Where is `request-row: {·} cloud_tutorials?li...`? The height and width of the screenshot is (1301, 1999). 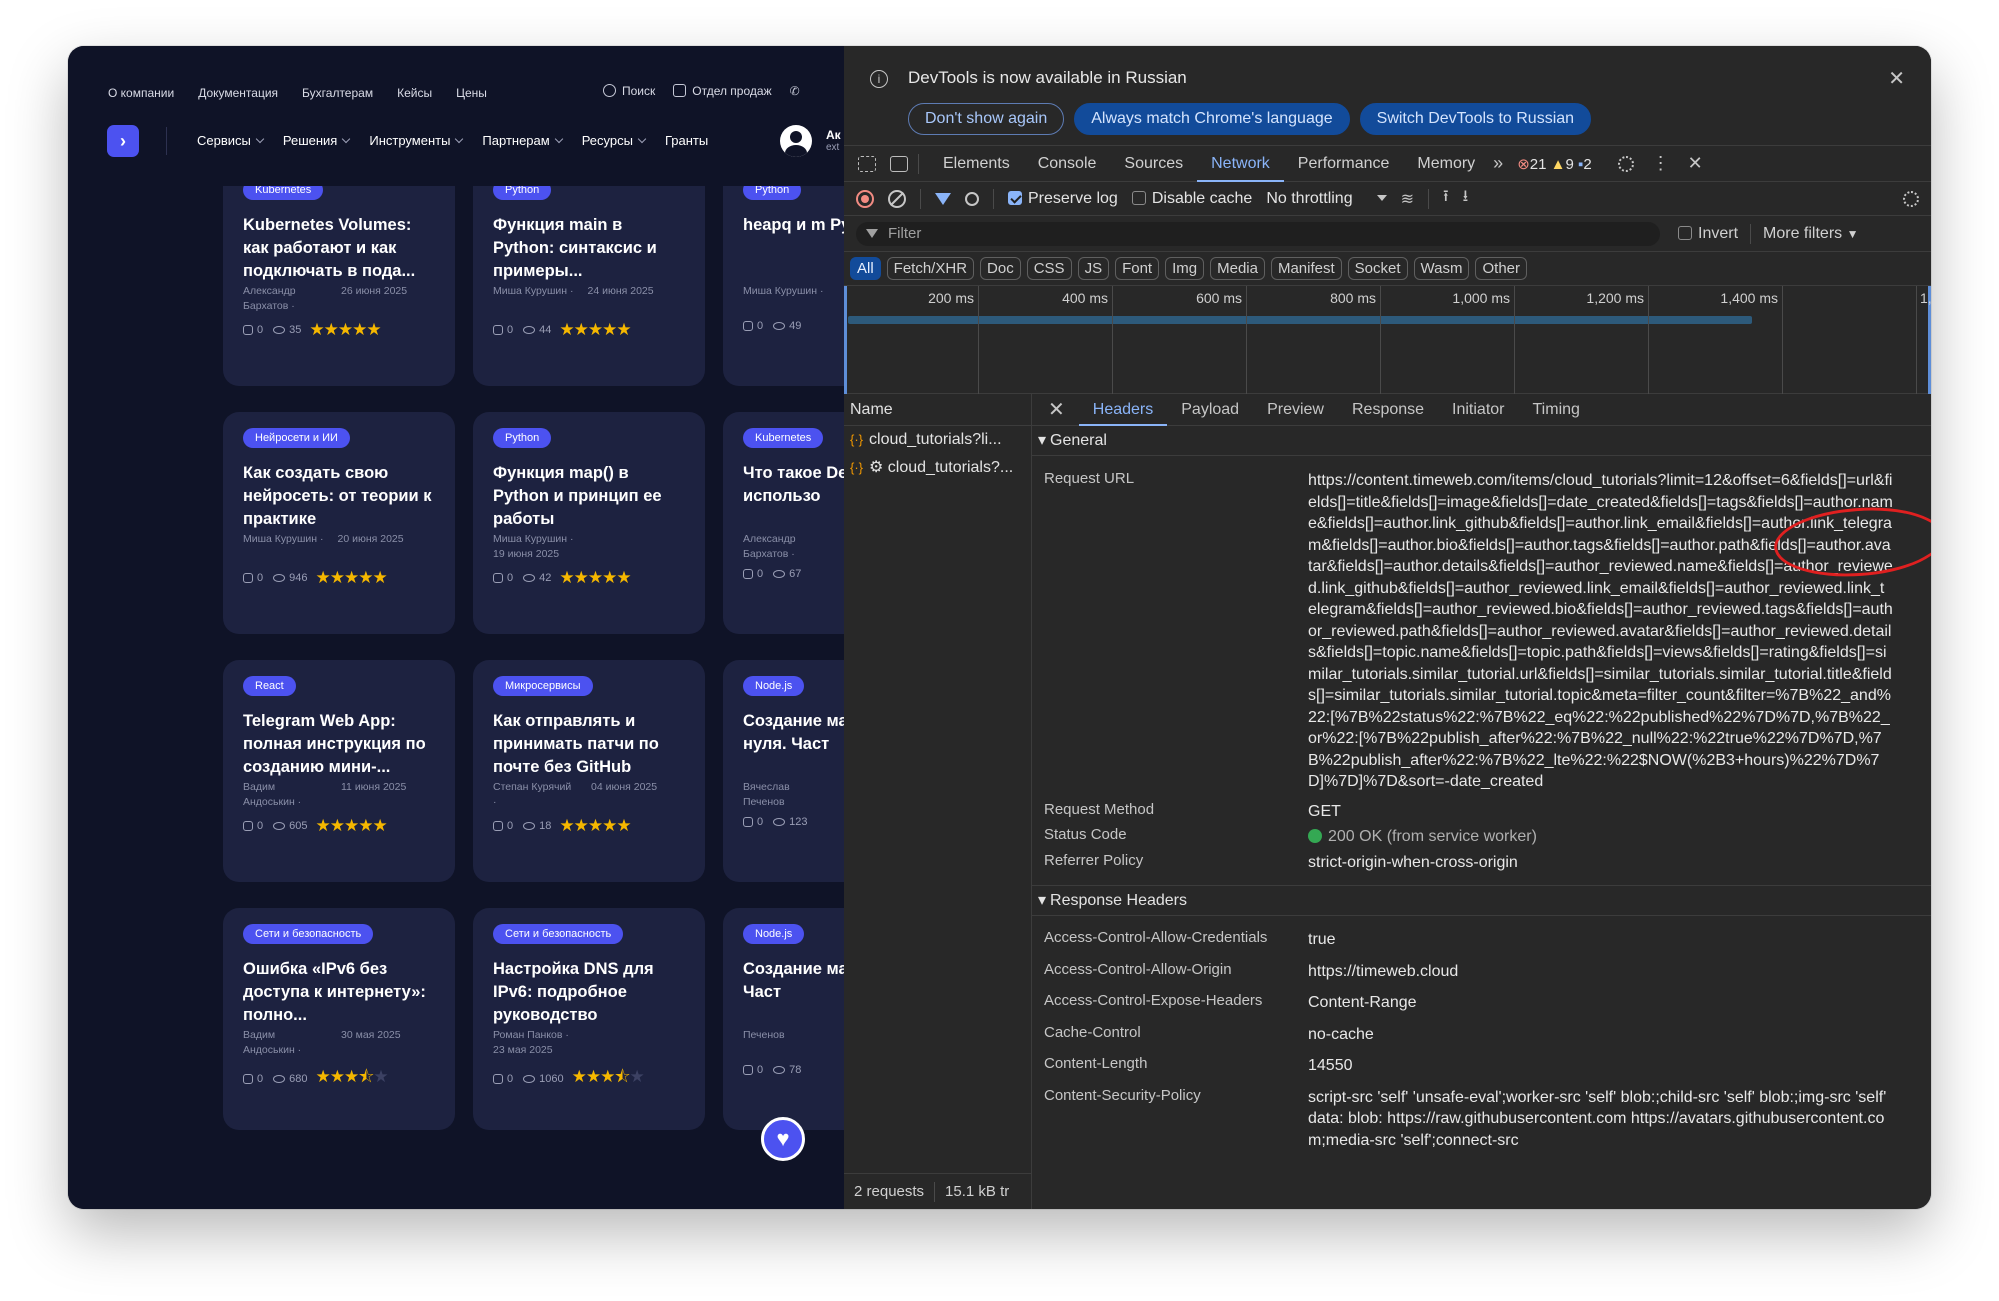
request-row: {·} cloud_tutorials?li... is located at coordinates (937, 440).